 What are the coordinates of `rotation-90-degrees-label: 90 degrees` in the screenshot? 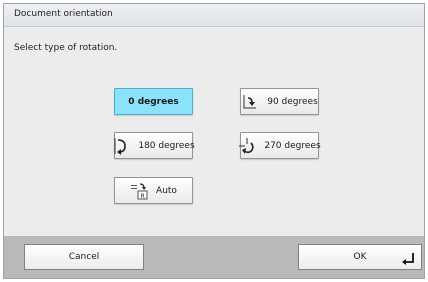 It's located at (292, 101).